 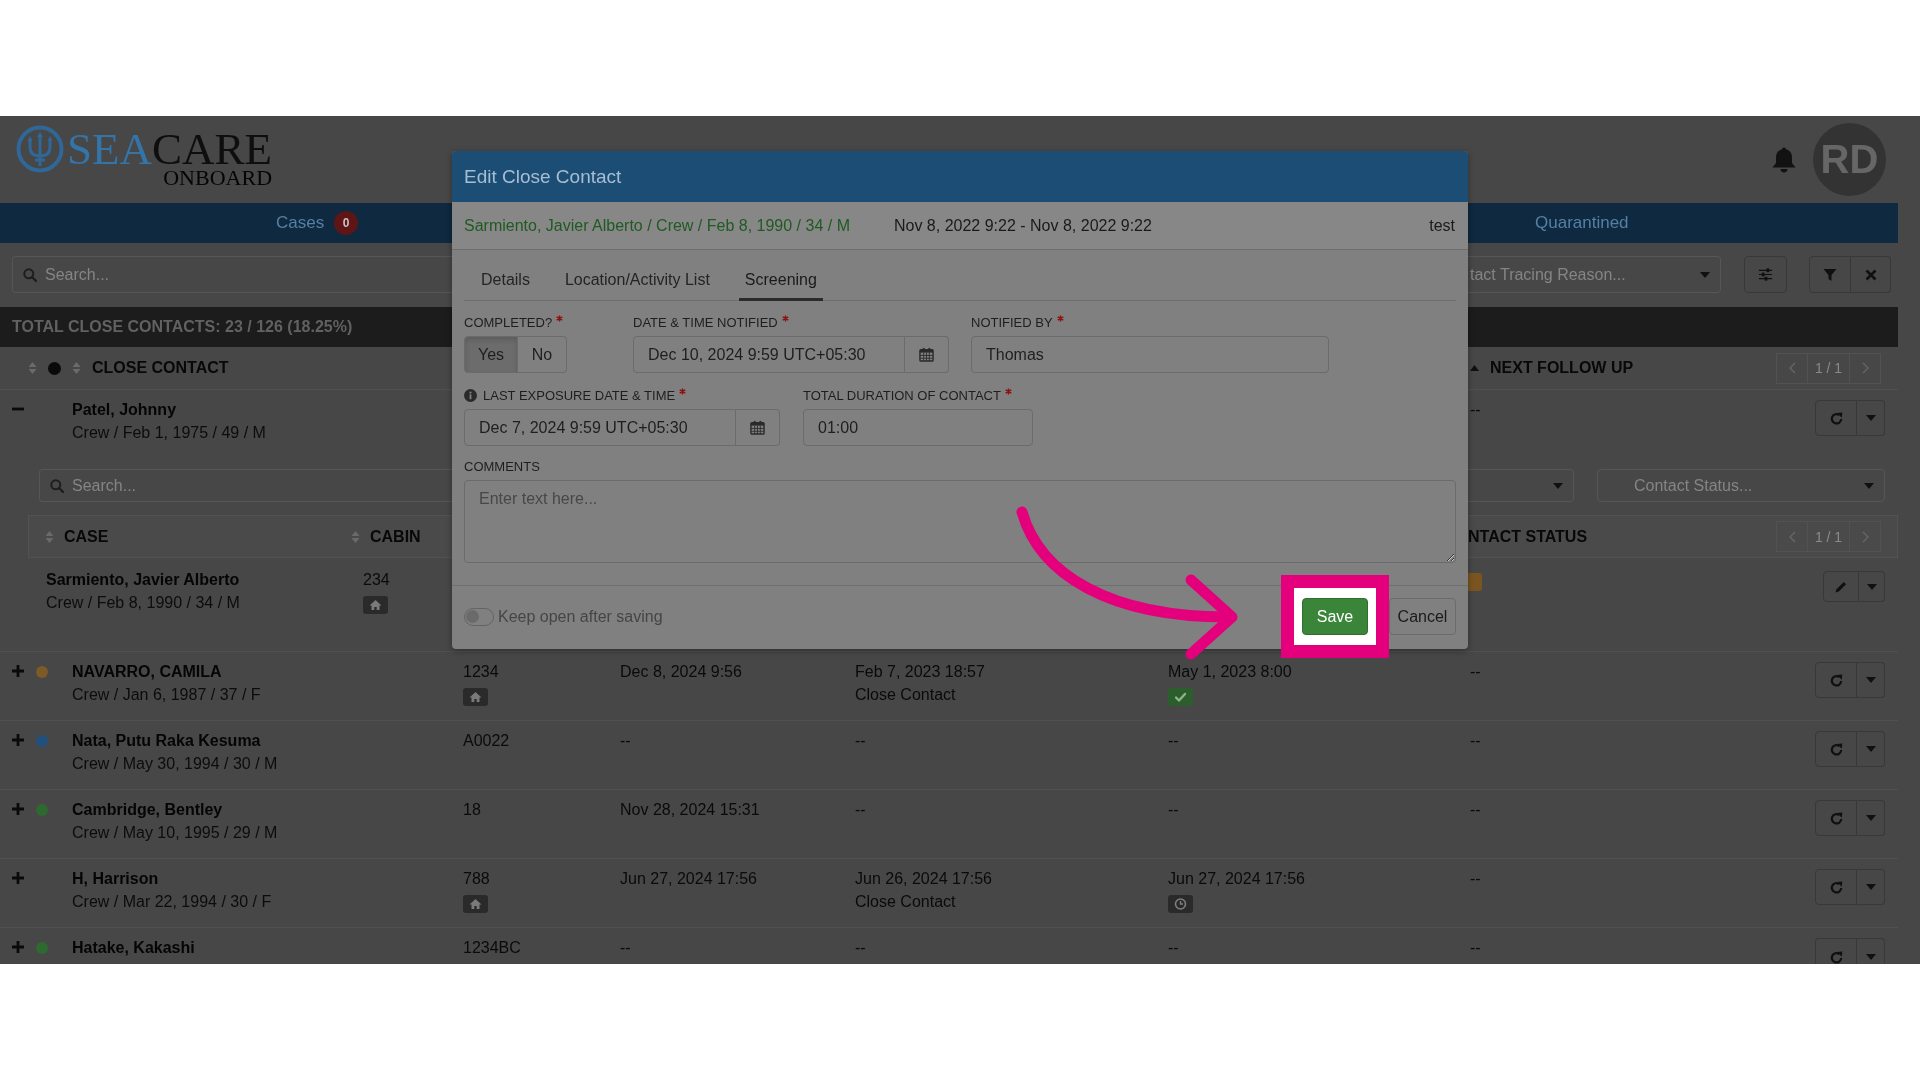 I want to click on chevron-right-icon, so click(x=1865, y=368).